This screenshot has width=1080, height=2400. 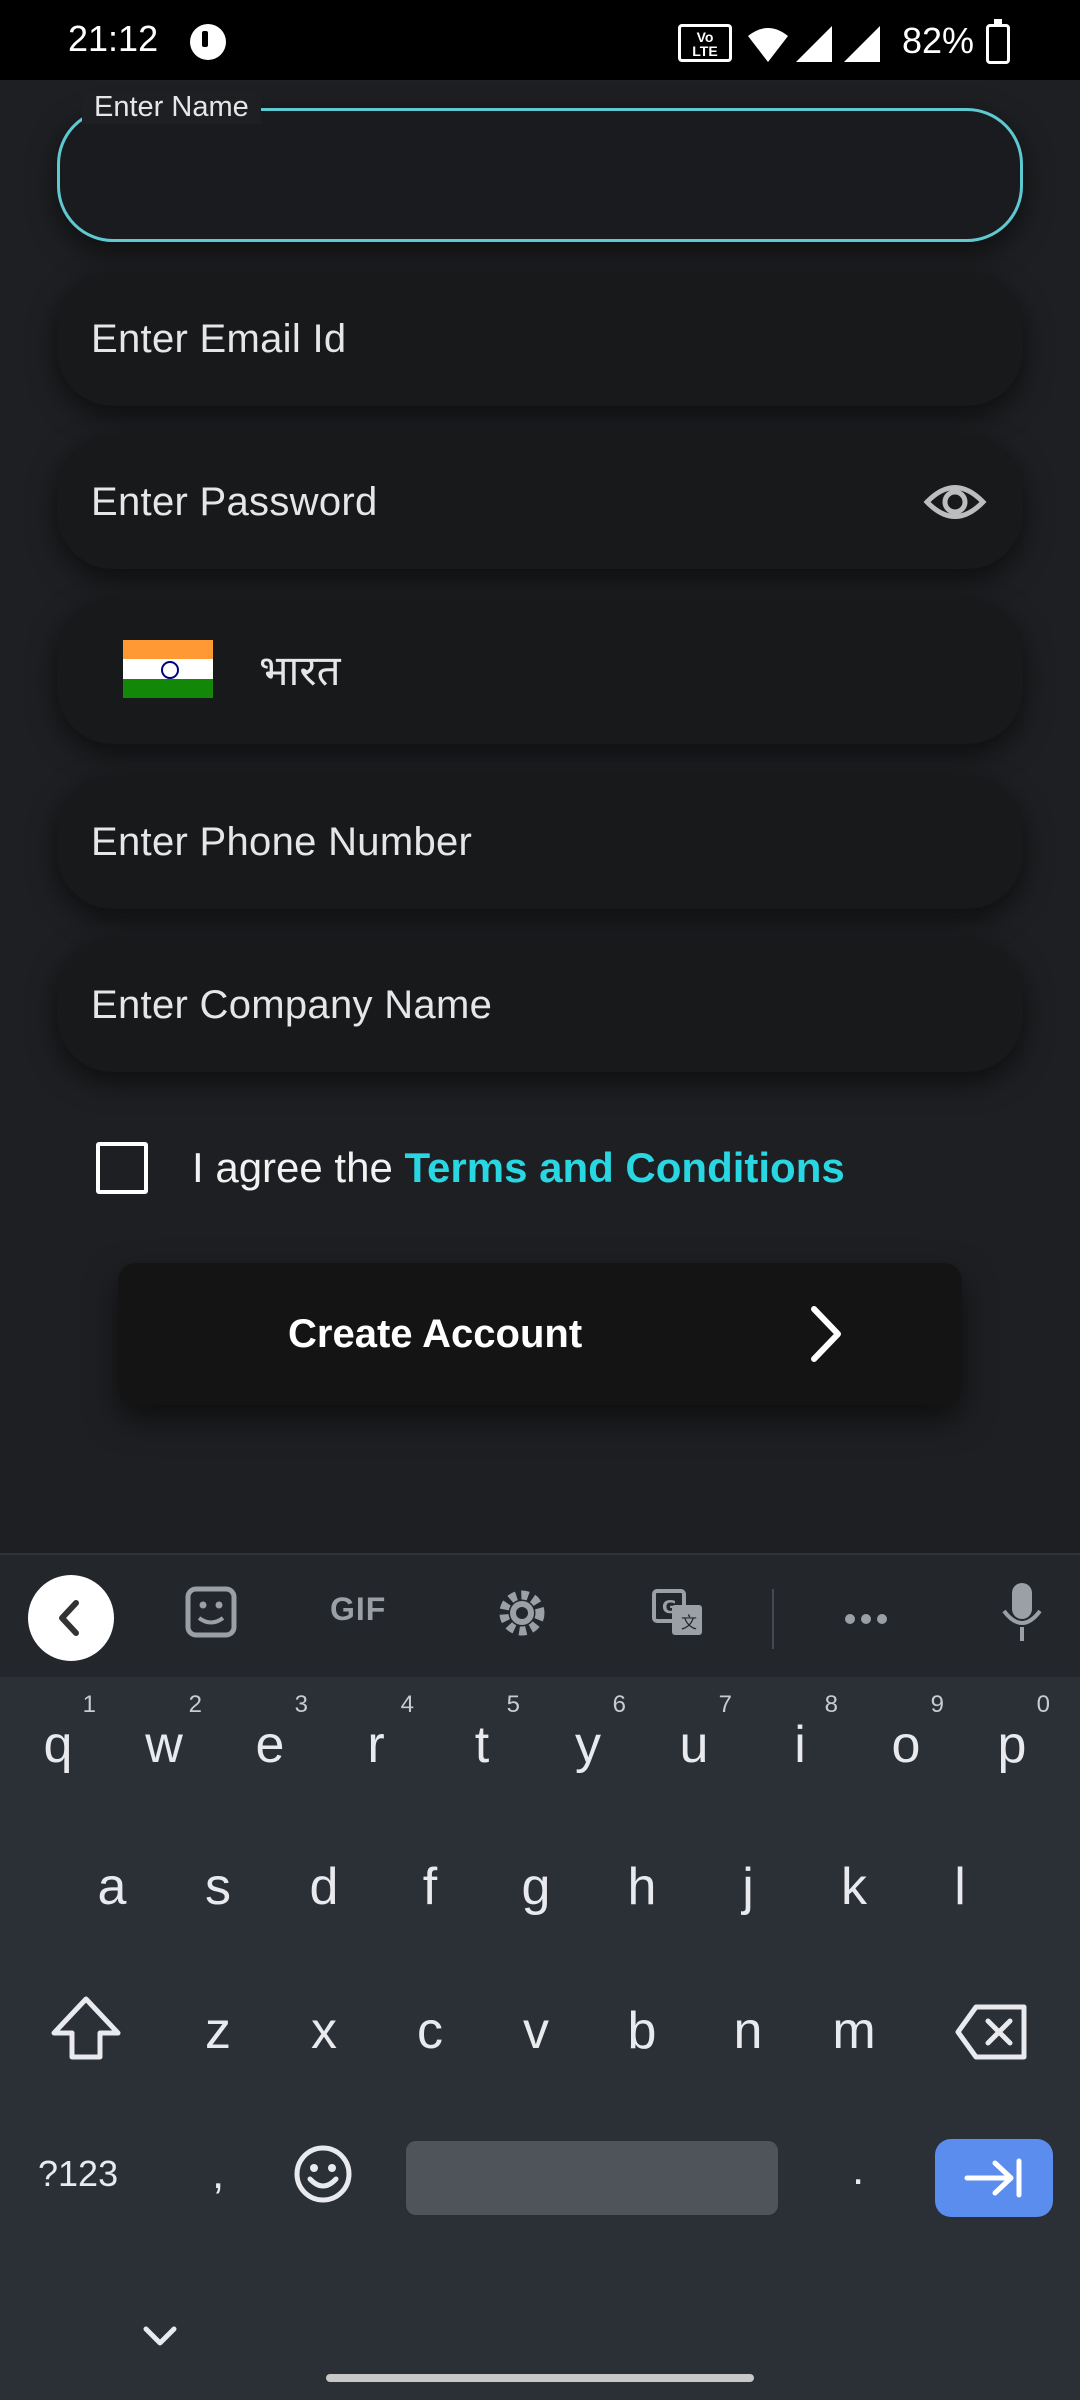 What do you see at coordinates (540, 1005) in the screenshot?
I see `company-field: Enter Company Name` at bounding box center [540, 1005].